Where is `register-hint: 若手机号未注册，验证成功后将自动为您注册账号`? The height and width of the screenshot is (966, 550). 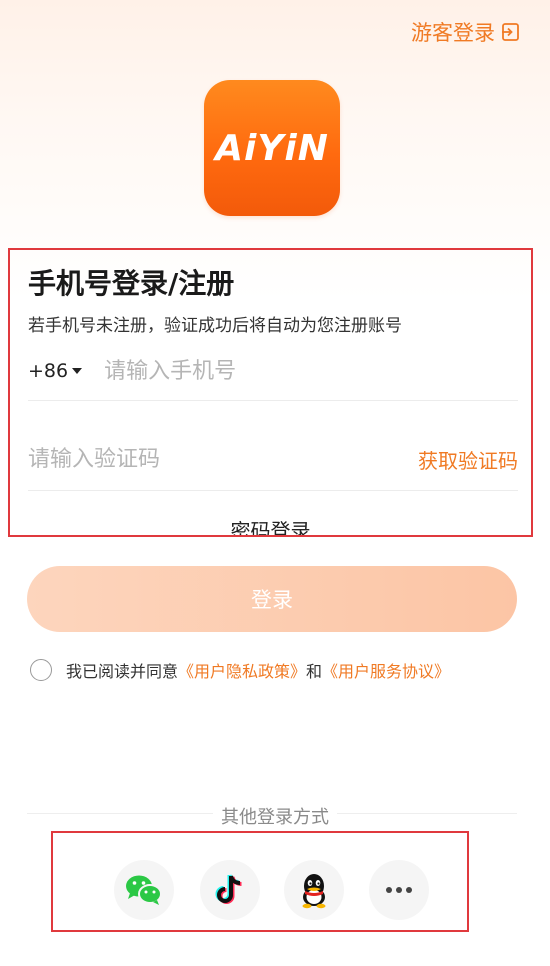
register-hint: 若手机号未注册，验证成功后将自动为您注册账号 is located at coordinates (215, 326).